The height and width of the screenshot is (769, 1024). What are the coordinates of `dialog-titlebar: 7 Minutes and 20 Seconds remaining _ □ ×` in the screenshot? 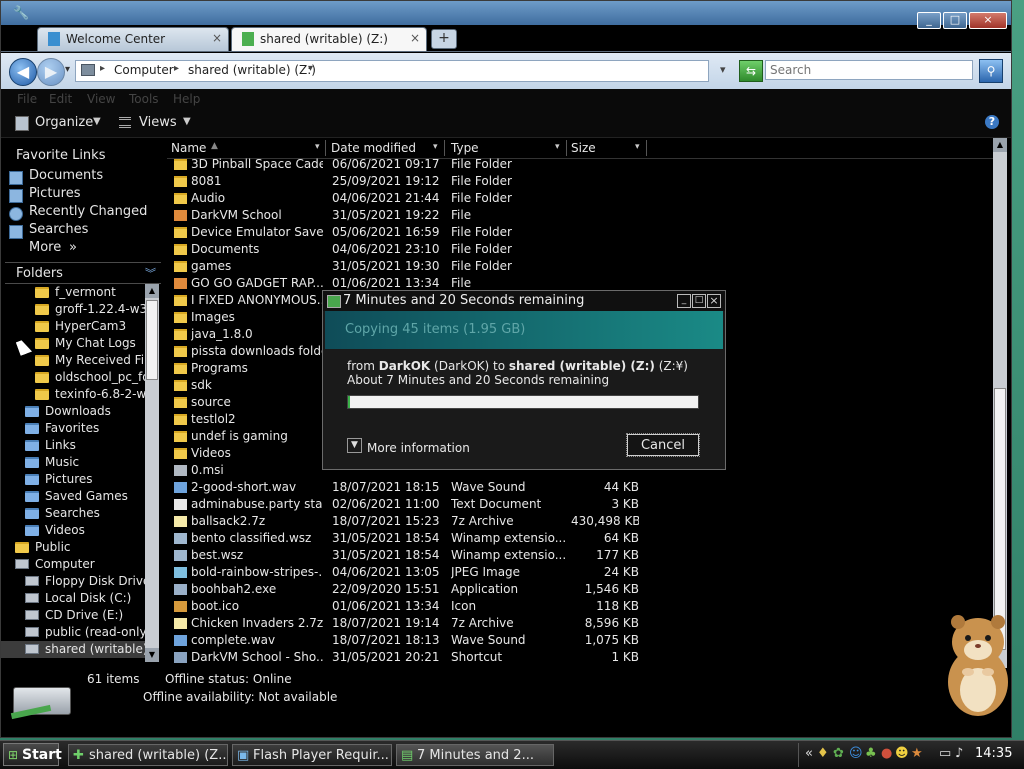 It's located at (524, 301).